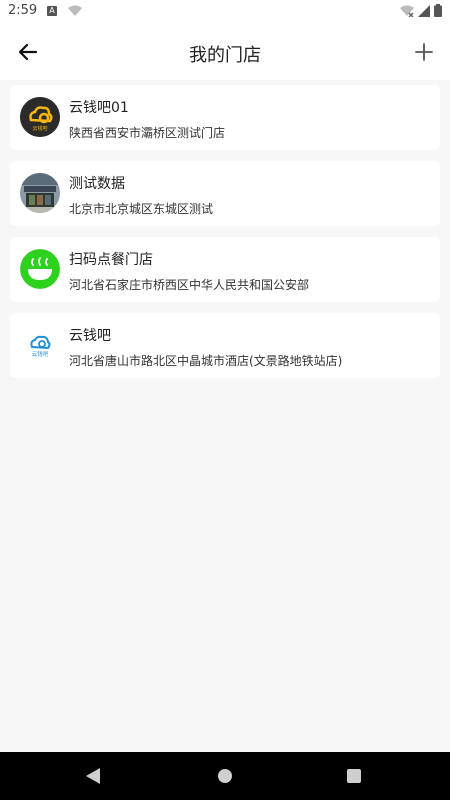 Image resolution: width=450 pixels, height=800 pixels. What do you see at coordinates (189, 285) in the screenshot?
I see `store-address: 河北省石家庄市桥西区中华人民共和国公安部` at bounding box center [189, 285].